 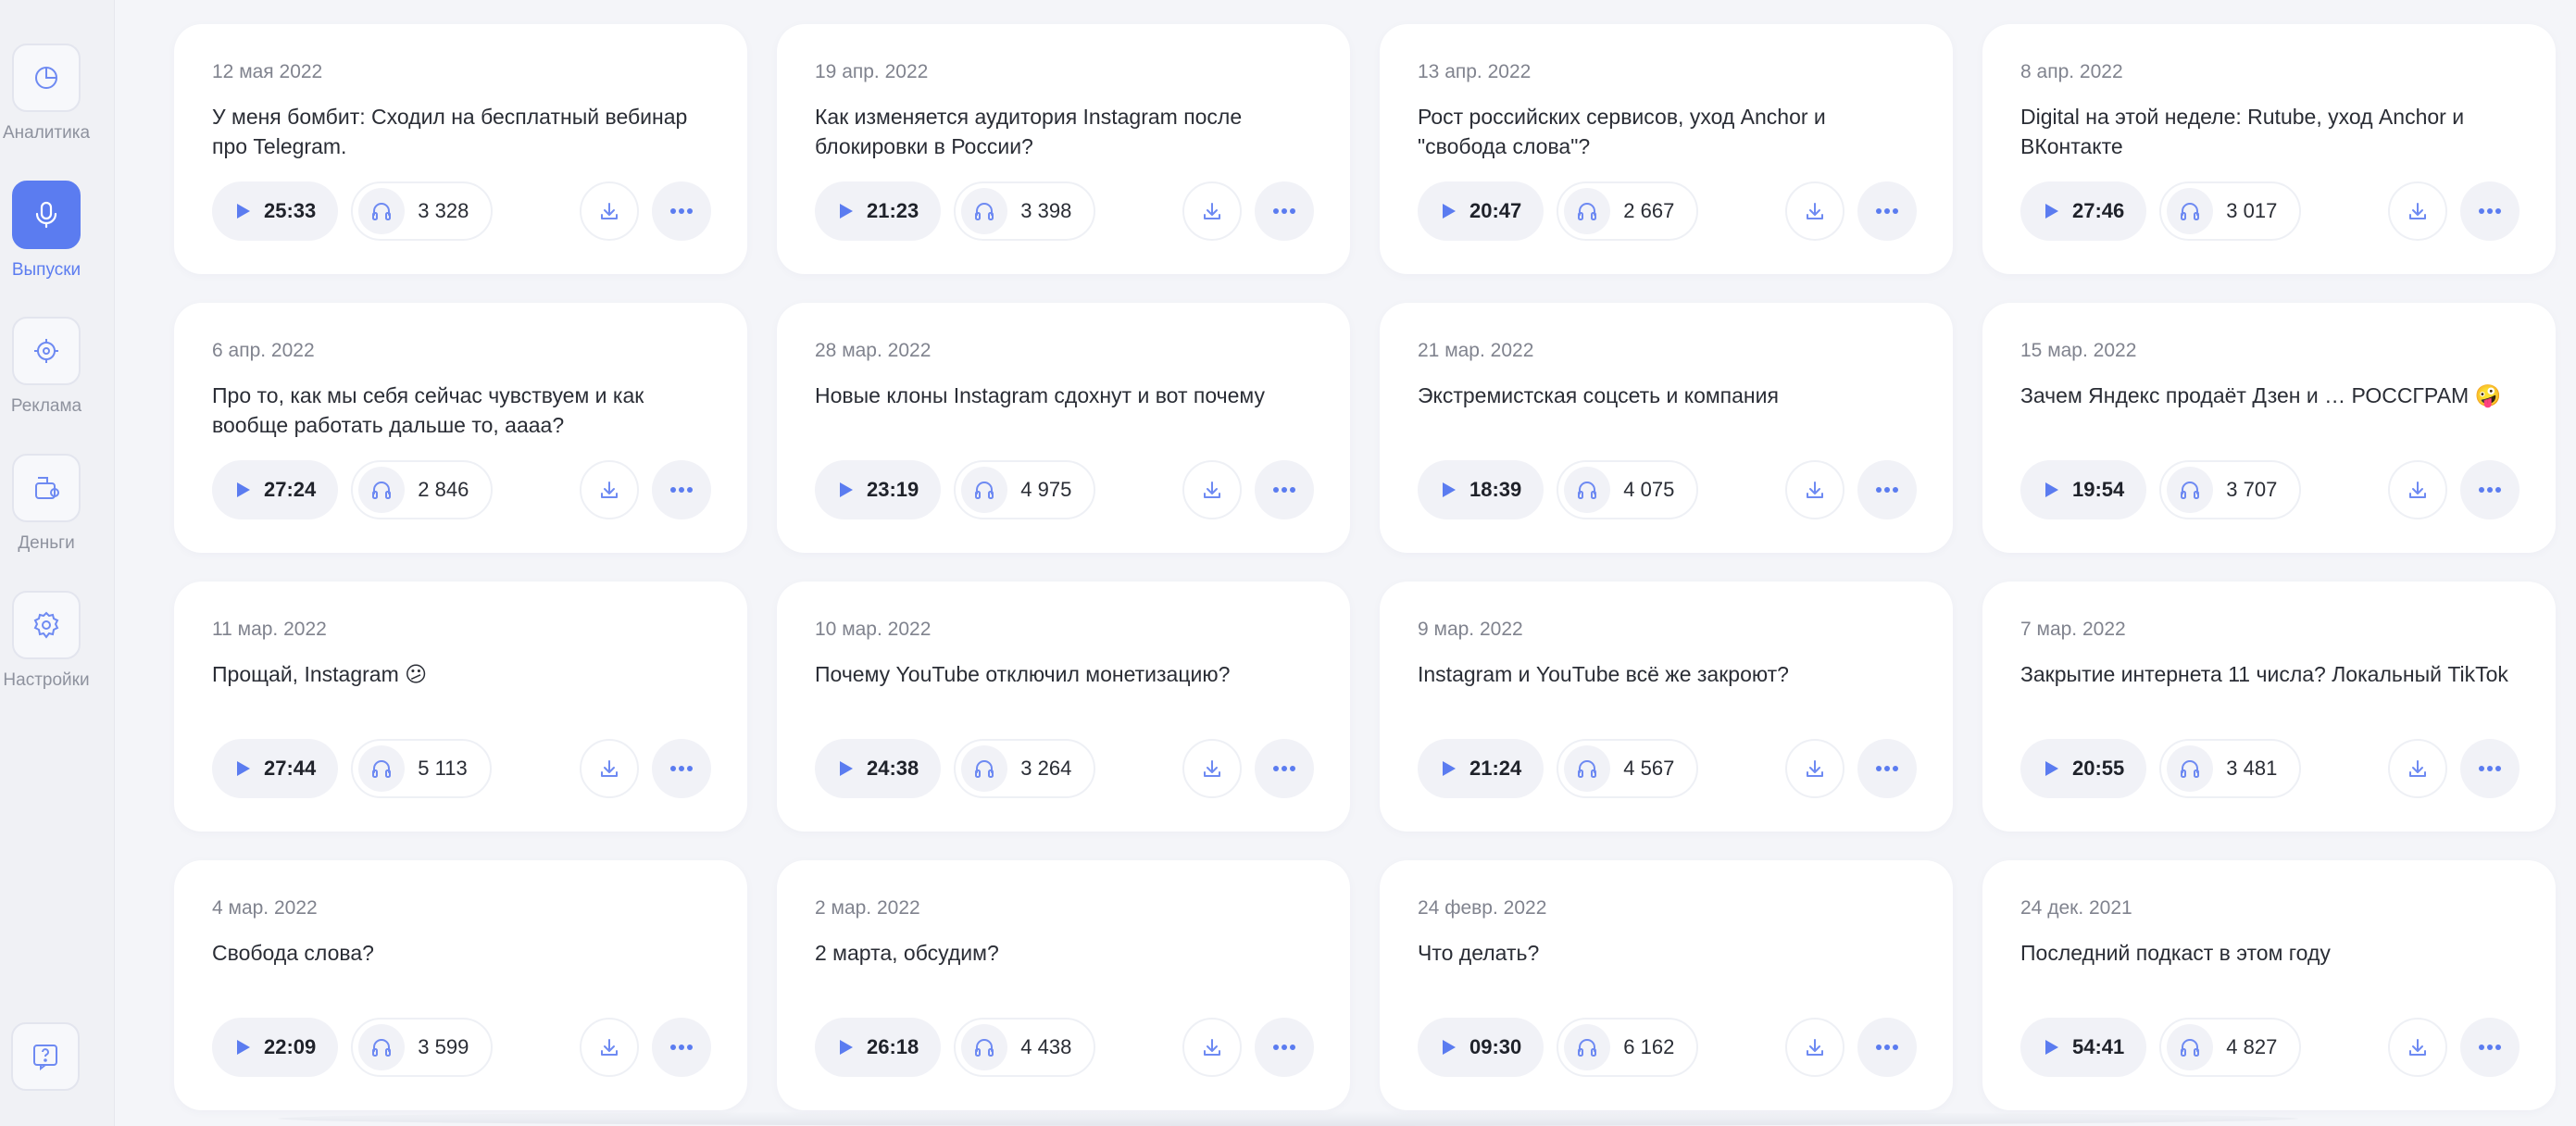 What do you see at coordinates (46, 231) in the screenshot?
I see `nav-episodes: Выпуски` at bounding box center [46, 231].